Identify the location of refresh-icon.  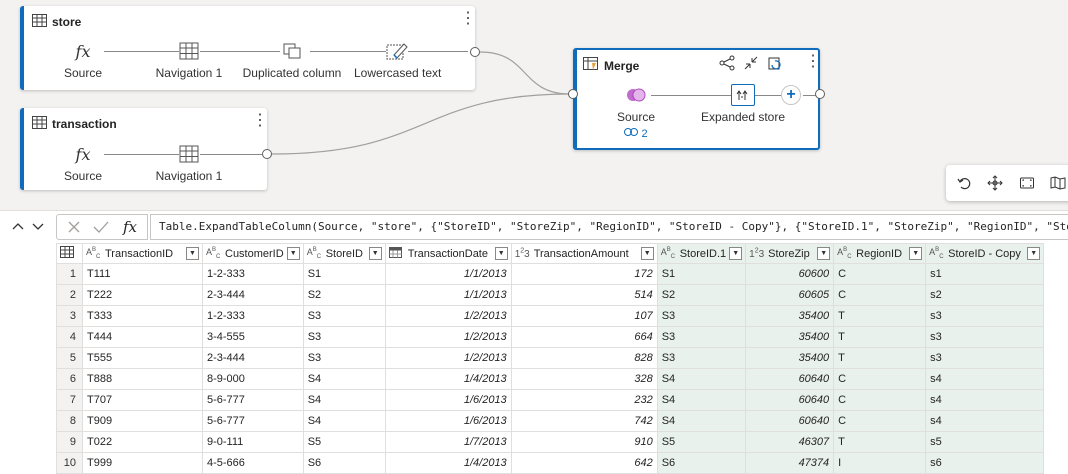
(775, 64).